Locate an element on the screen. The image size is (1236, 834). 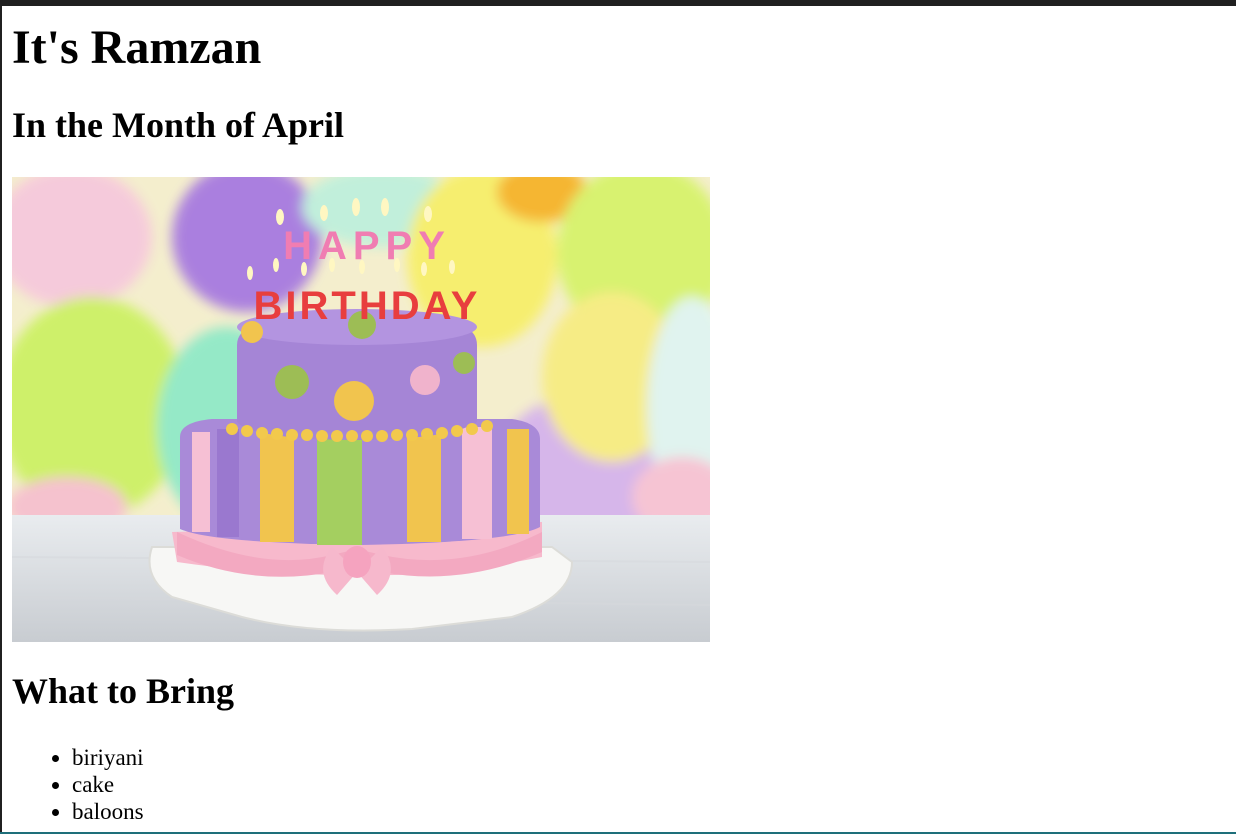
window-left-border is located at coordinates (1, 420).